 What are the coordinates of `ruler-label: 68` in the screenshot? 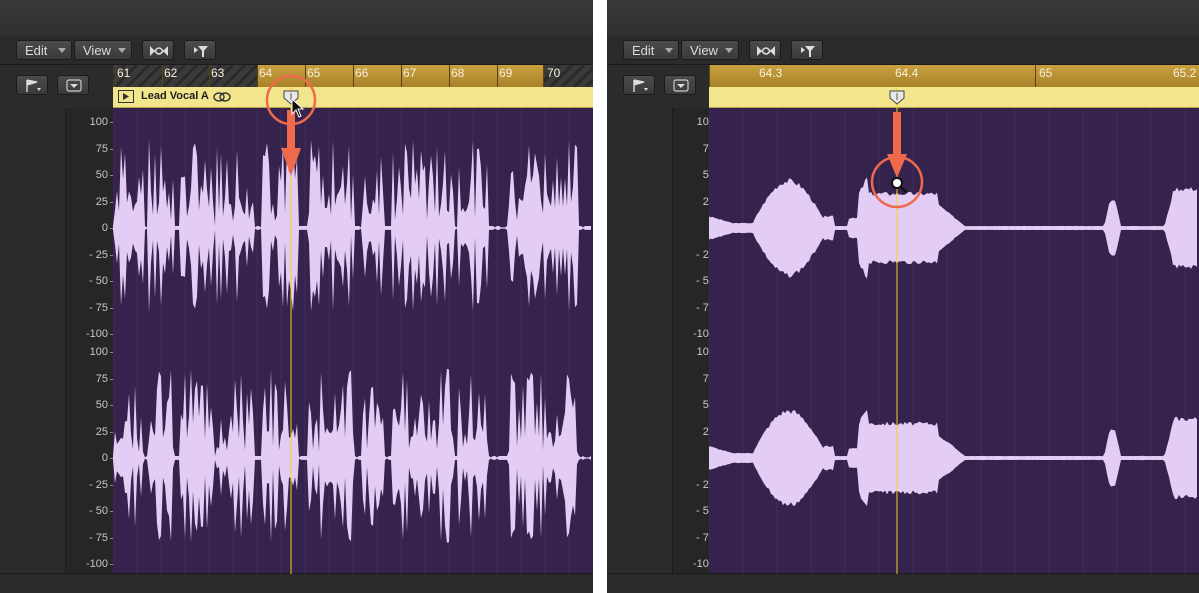 It's located at (458, 73).